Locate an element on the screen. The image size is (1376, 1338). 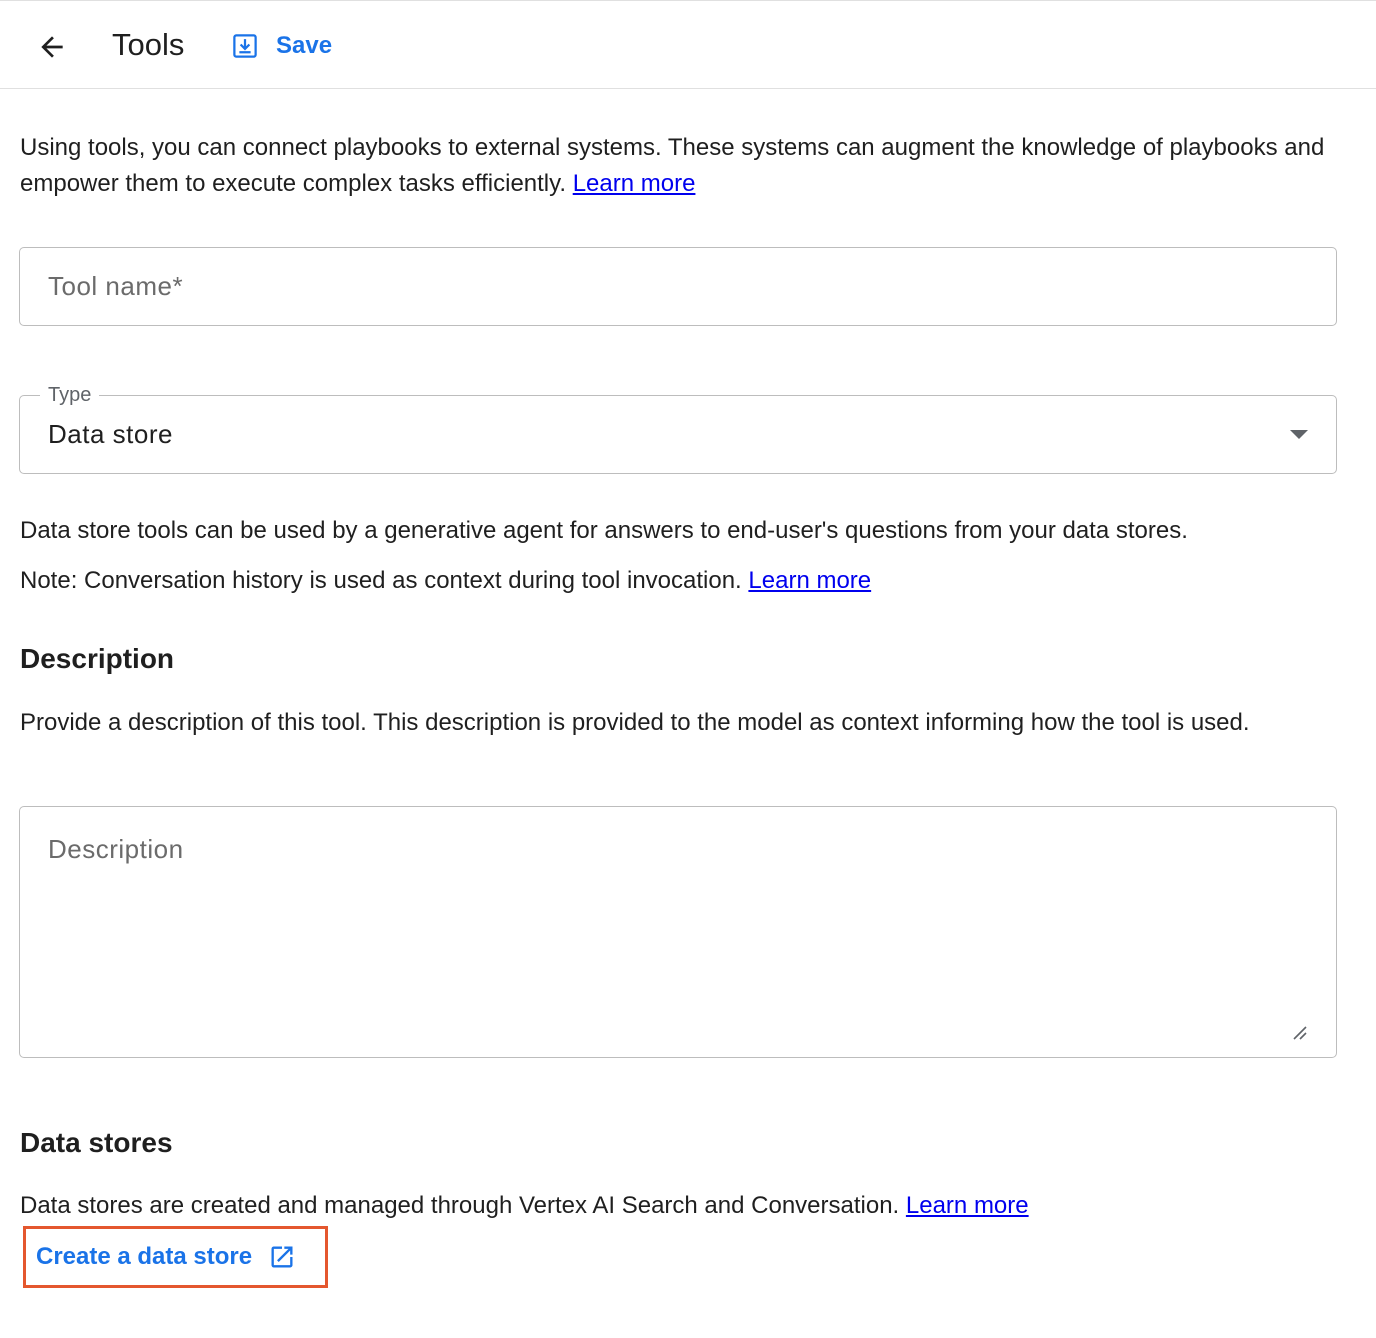
arrow-back-icon is located at coordinates (52, 47).